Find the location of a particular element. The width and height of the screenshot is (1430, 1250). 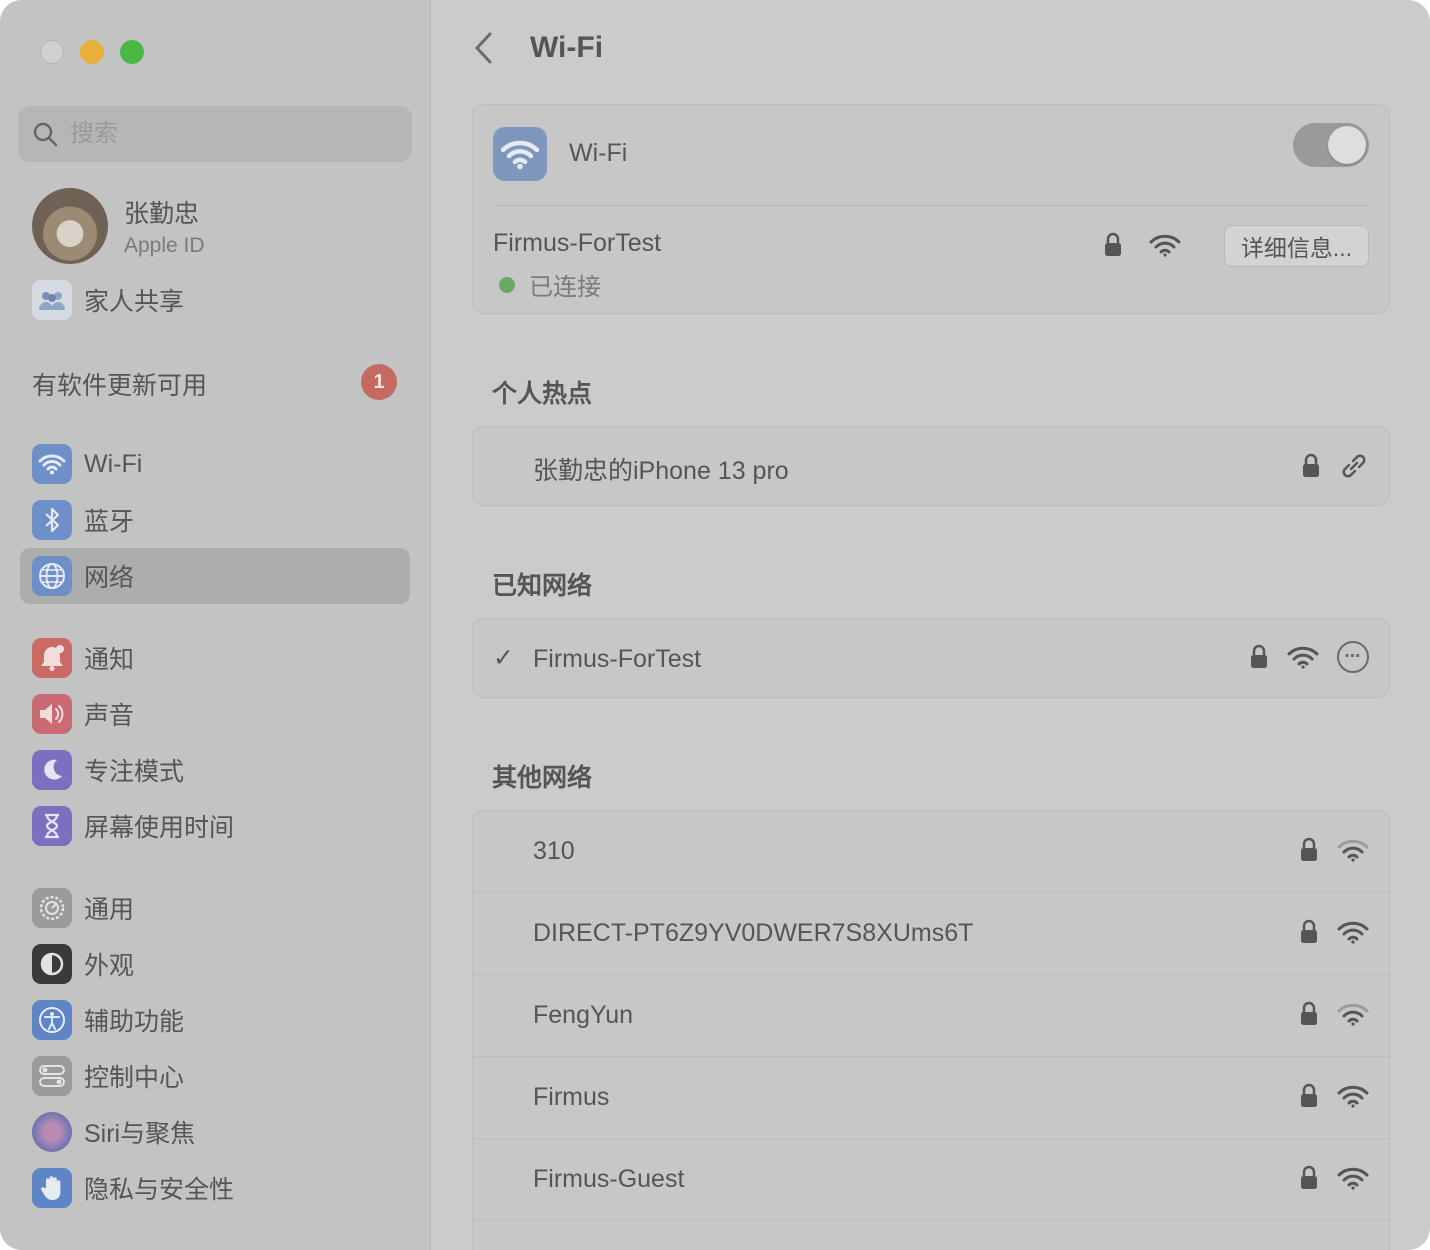

account-name: 张勤忠 is located at coordinates (162, 214).